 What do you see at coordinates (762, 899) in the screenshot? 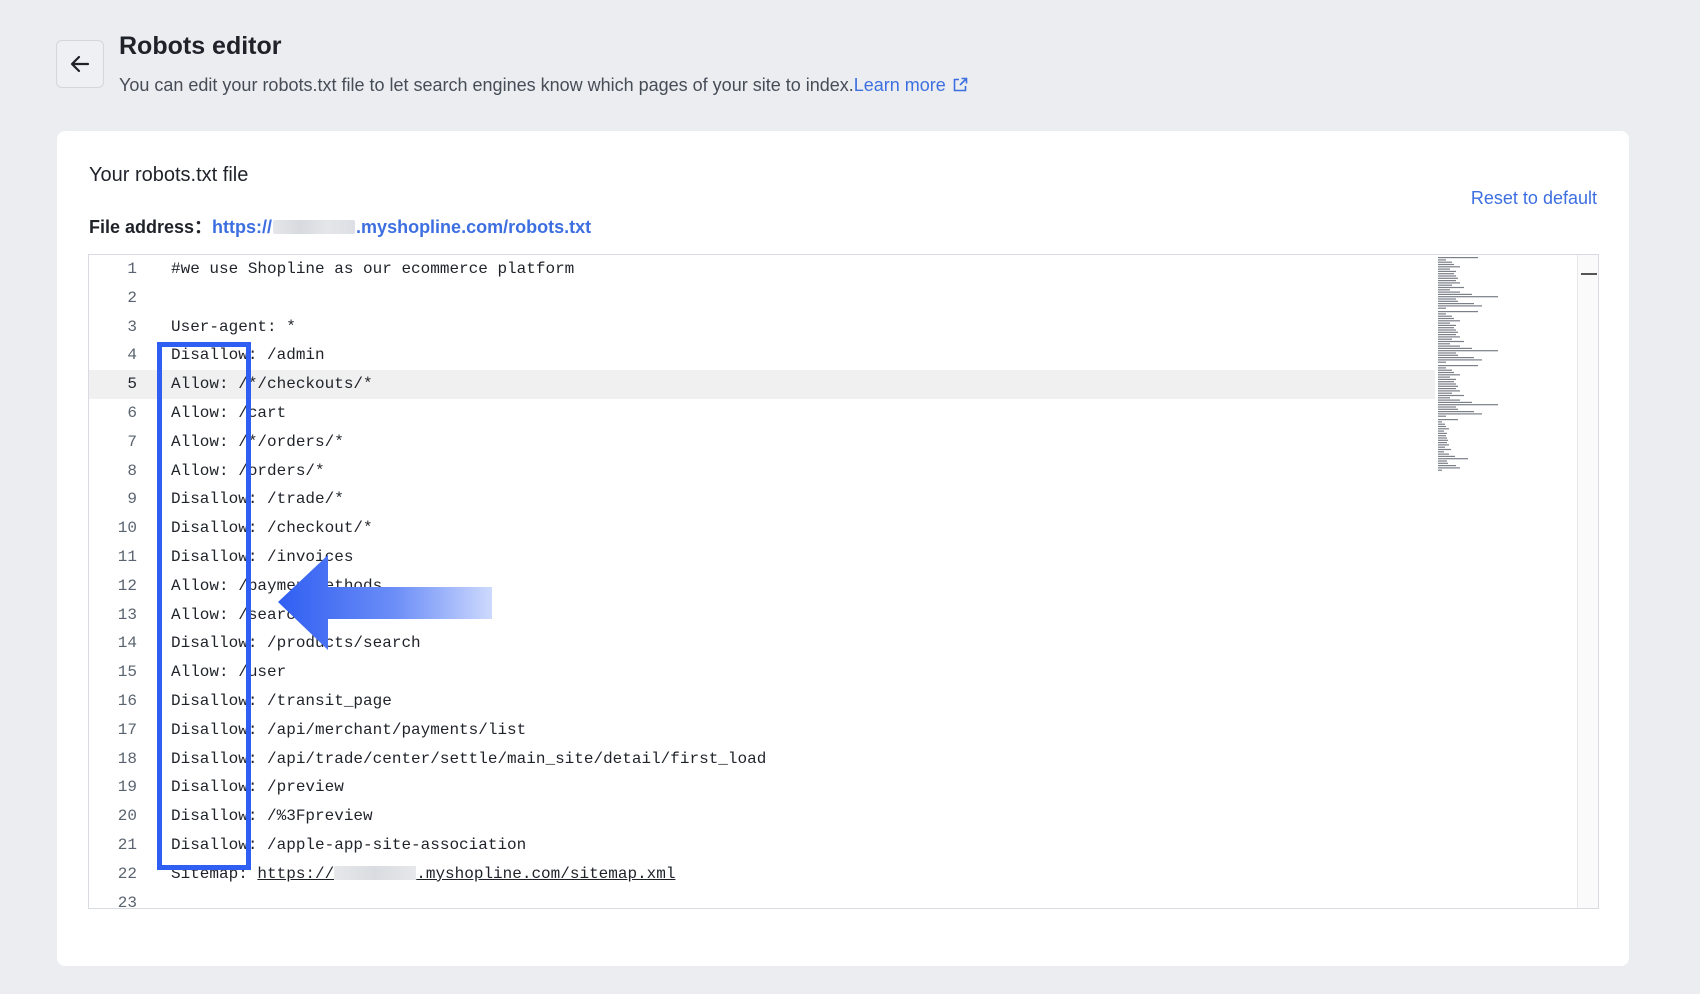
I see `code-line: 23` at bounding box center [762, 899].